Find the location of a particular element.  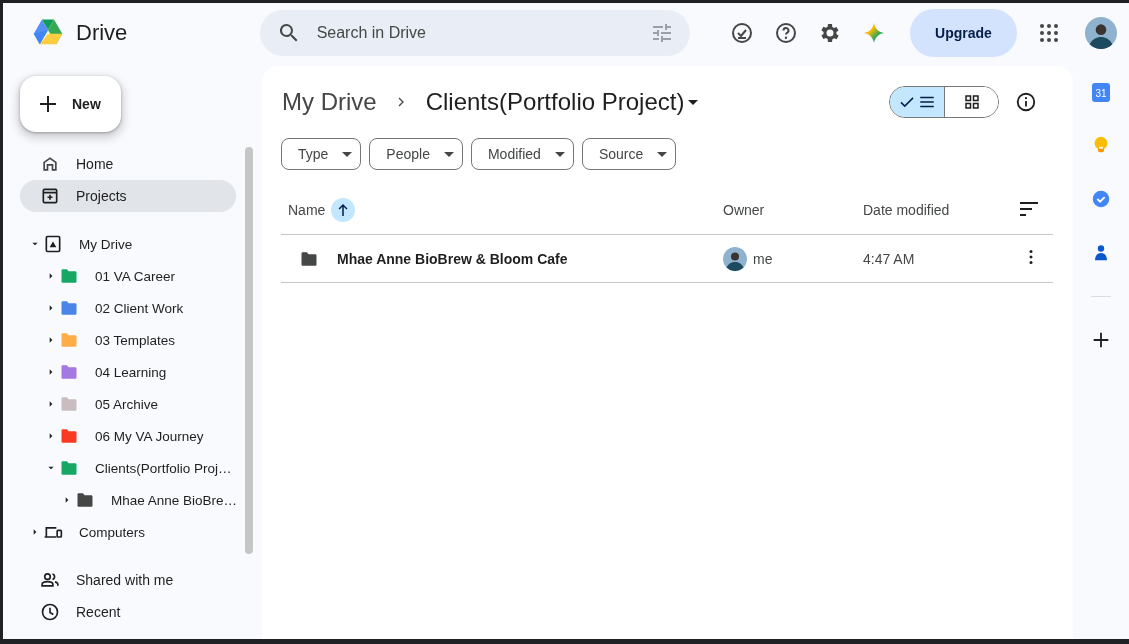

info-icon is located at coordinates (1026, 102).